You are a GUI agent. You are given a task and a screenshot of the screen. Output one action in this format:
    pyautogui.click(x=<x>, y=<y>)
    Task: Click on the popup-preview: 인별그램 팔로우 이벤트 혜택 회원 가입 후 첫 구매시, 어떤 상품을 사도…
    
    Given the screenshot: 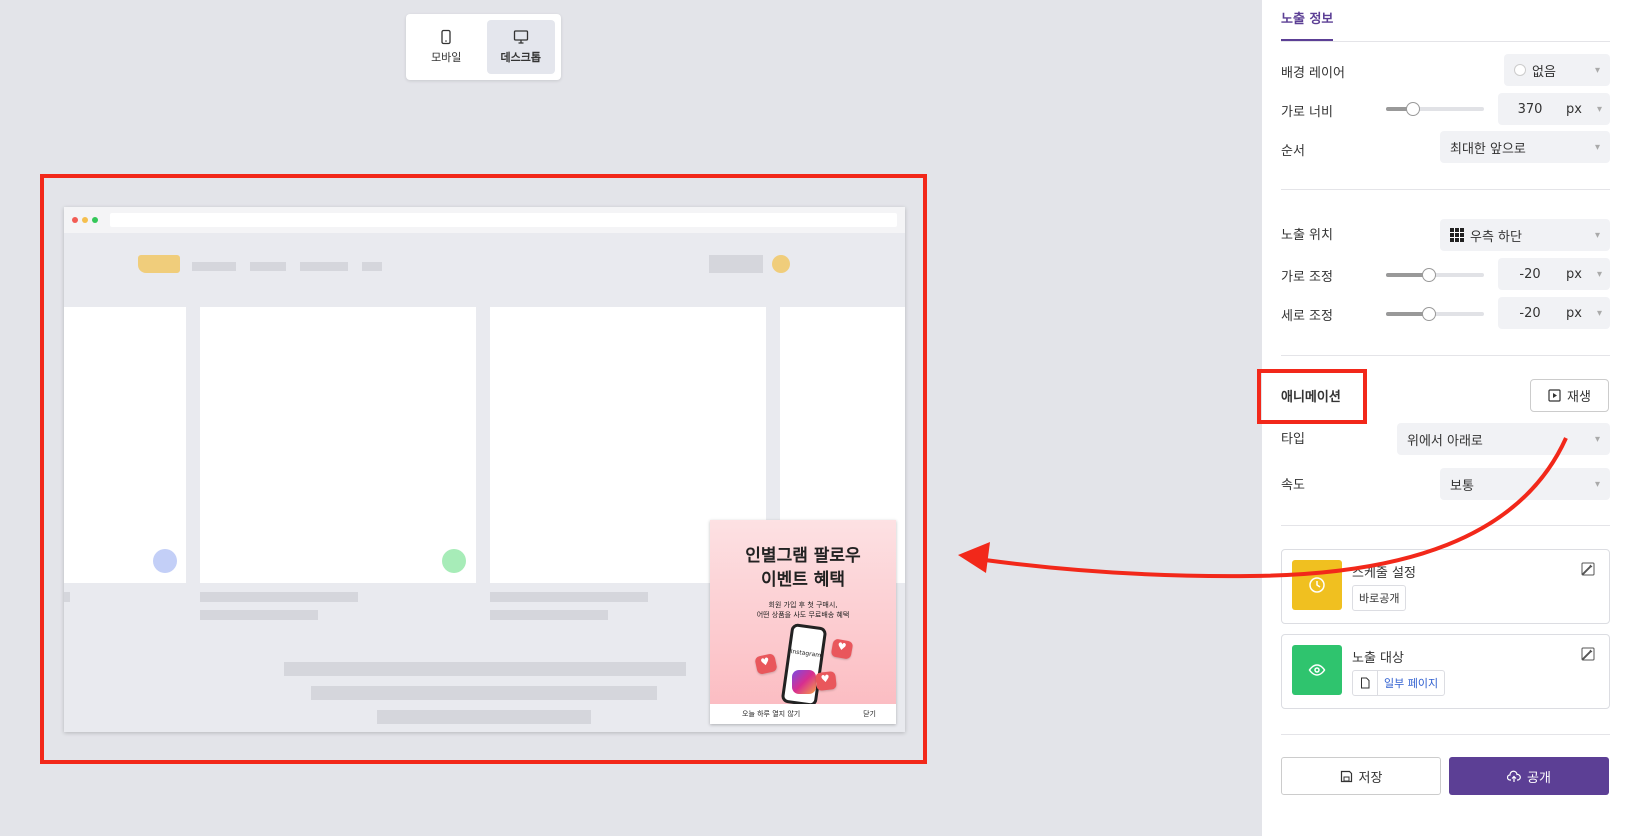 What is the action you would take?
    pyautogui.click(x=803, y=622)
    